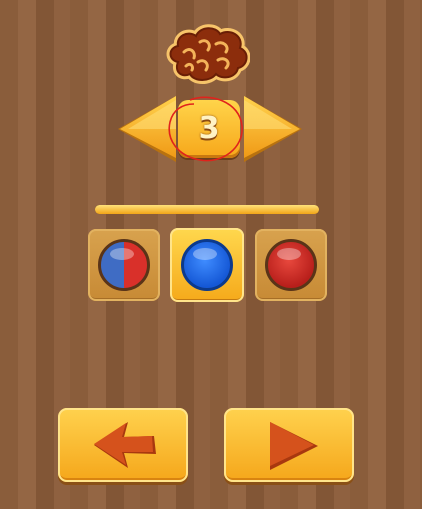 The image size is (422, 509). What do you see at coordinates (294, 446) in the screenshot?
I see `play-icon` at bounding box center [294, 446].